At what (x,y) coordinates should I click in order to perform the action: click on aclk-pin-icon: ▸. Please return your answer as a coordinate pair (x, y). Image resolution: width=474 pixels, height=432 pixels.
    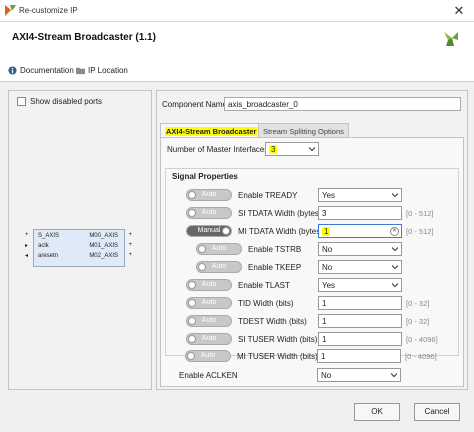
    Looking at the image, I should click on (27, 246).